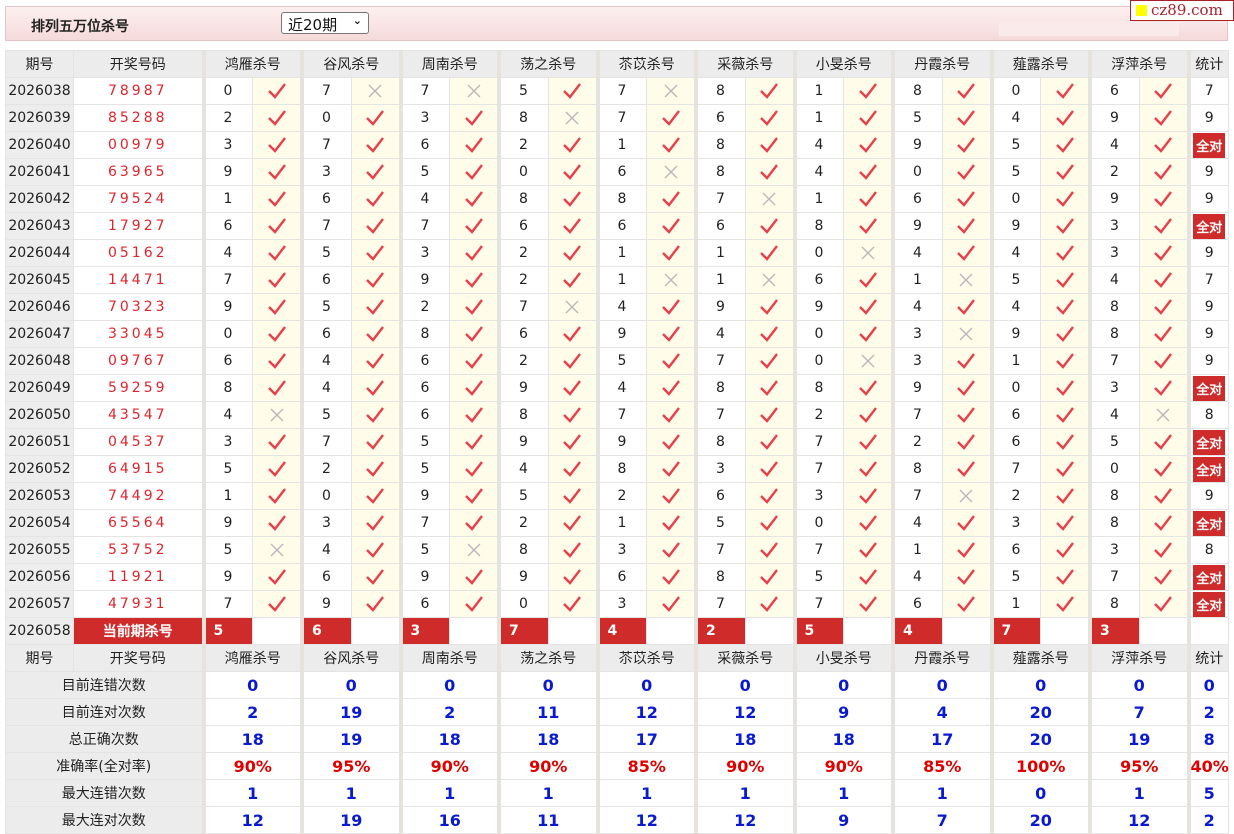  I want to click on logo-text: cz89.com, so click(1187, 10).